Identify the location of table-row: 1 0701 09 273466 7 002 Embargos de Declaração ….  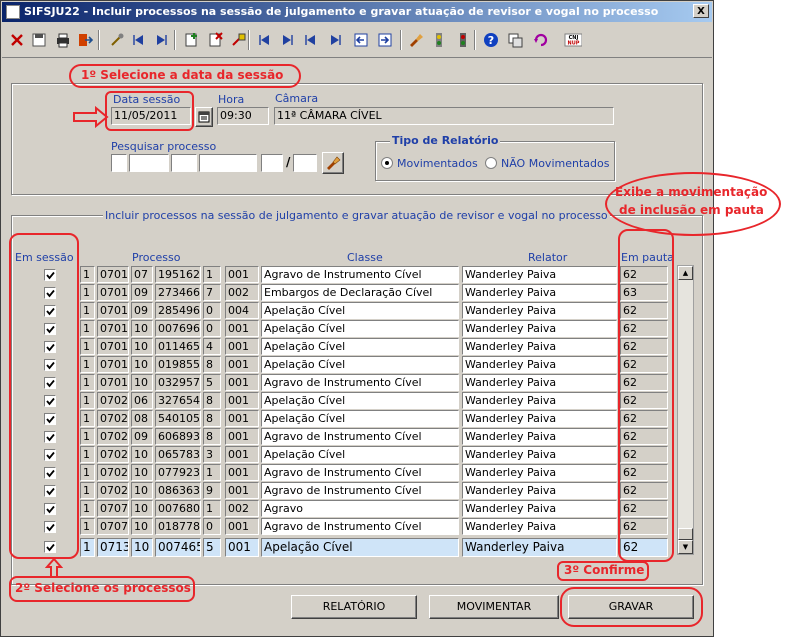
(351, 292).